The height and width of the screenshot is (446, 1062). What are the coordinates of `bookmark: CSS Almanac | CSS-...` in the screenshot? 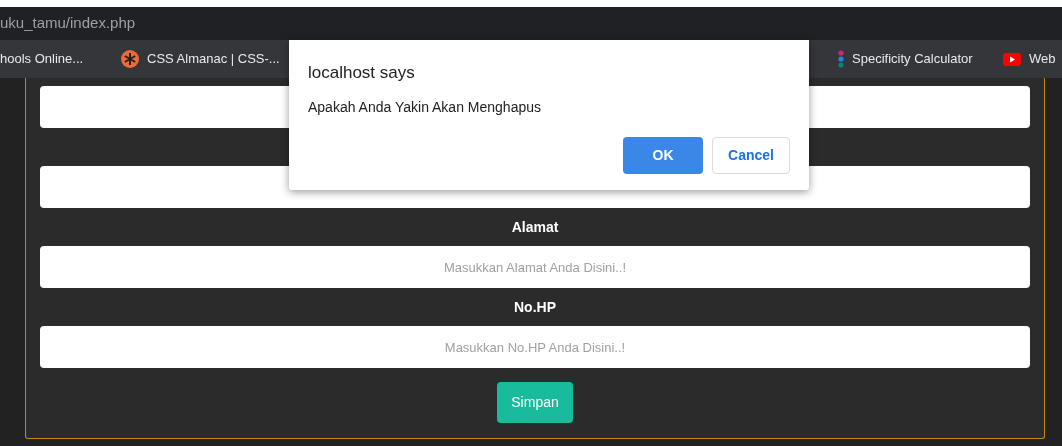 It's located at (200, 59).